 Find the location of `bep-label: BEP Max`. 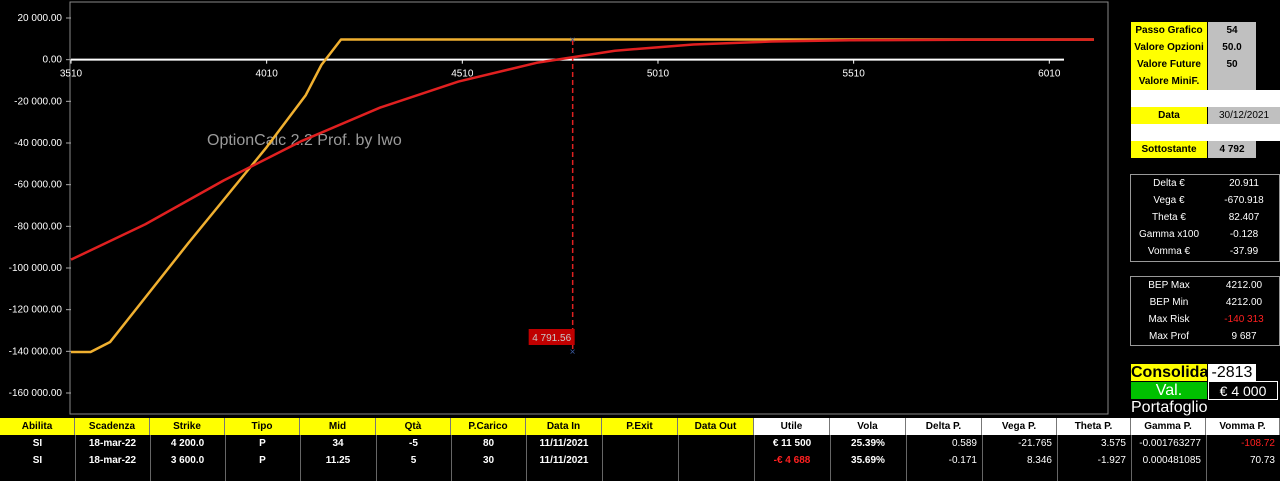

bep-label: BEP Max is located at coordinates (1169, 285).